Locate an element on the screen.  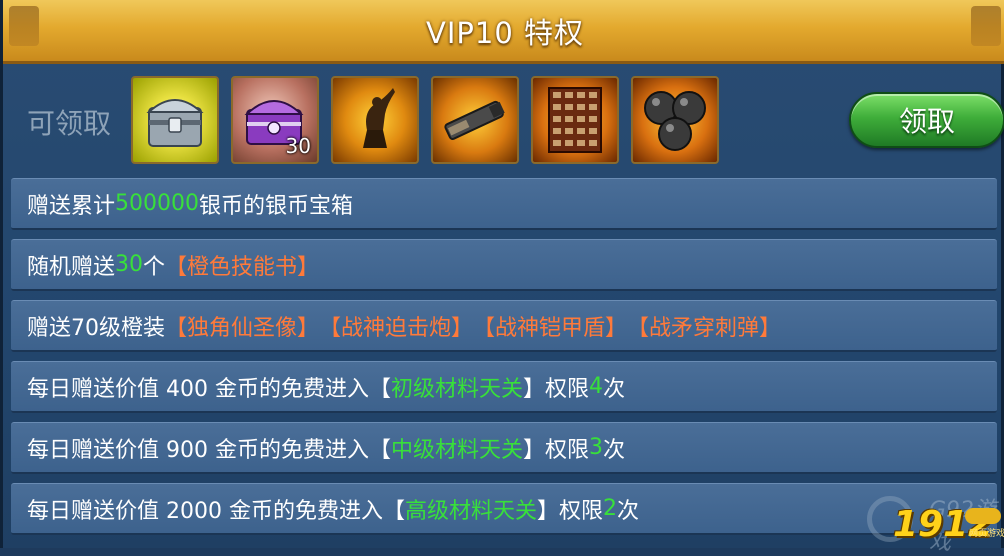
perk-highlight-text: 初级材料天关 is located at coordinates (457, 389).